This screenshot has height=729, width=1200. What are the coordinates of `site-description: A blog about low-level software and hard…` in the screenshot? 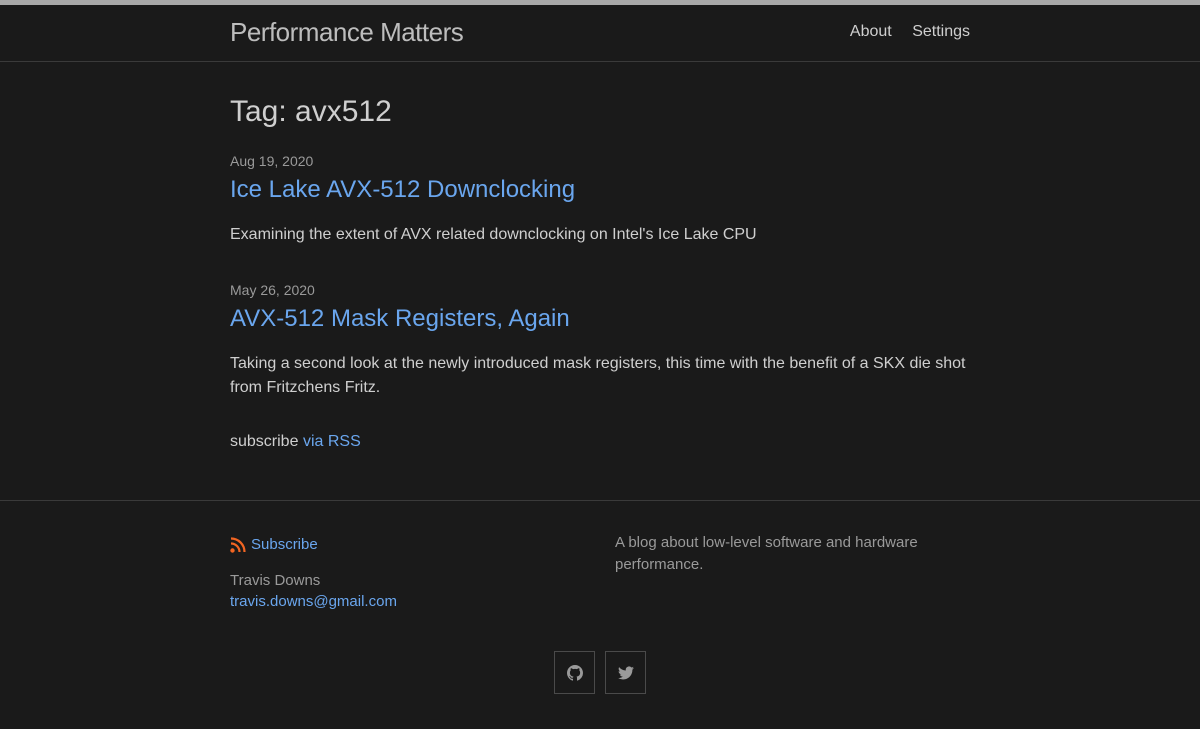 It's located at (766, 553).